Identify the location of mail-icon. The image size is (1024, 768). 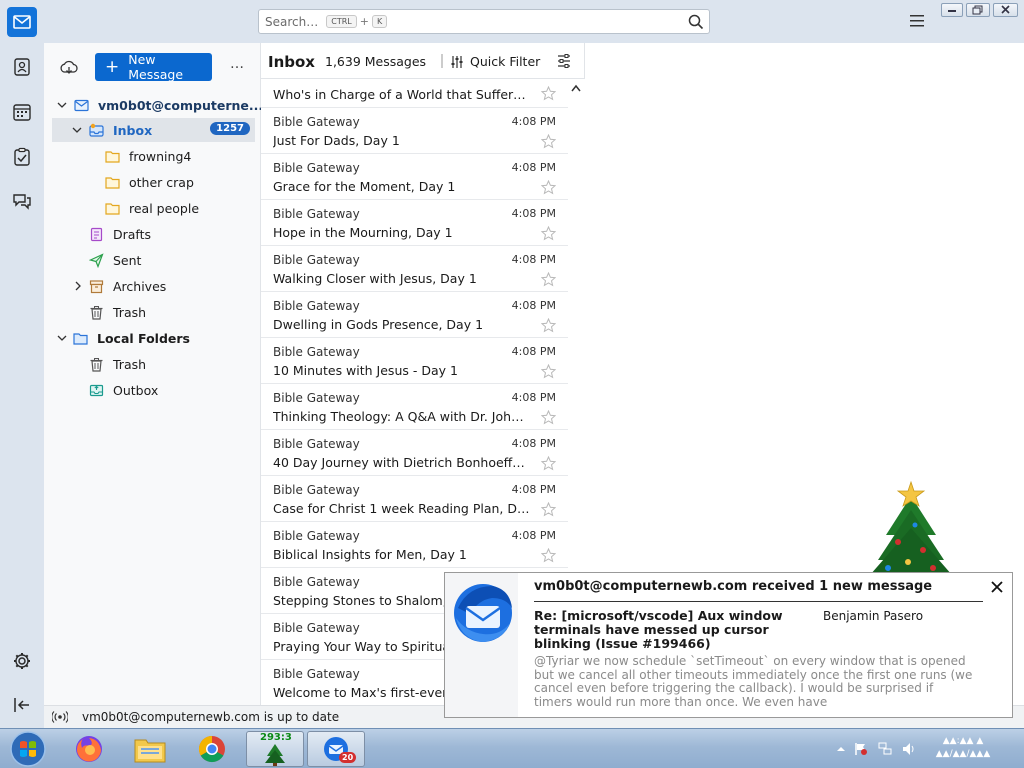
(22, 22).